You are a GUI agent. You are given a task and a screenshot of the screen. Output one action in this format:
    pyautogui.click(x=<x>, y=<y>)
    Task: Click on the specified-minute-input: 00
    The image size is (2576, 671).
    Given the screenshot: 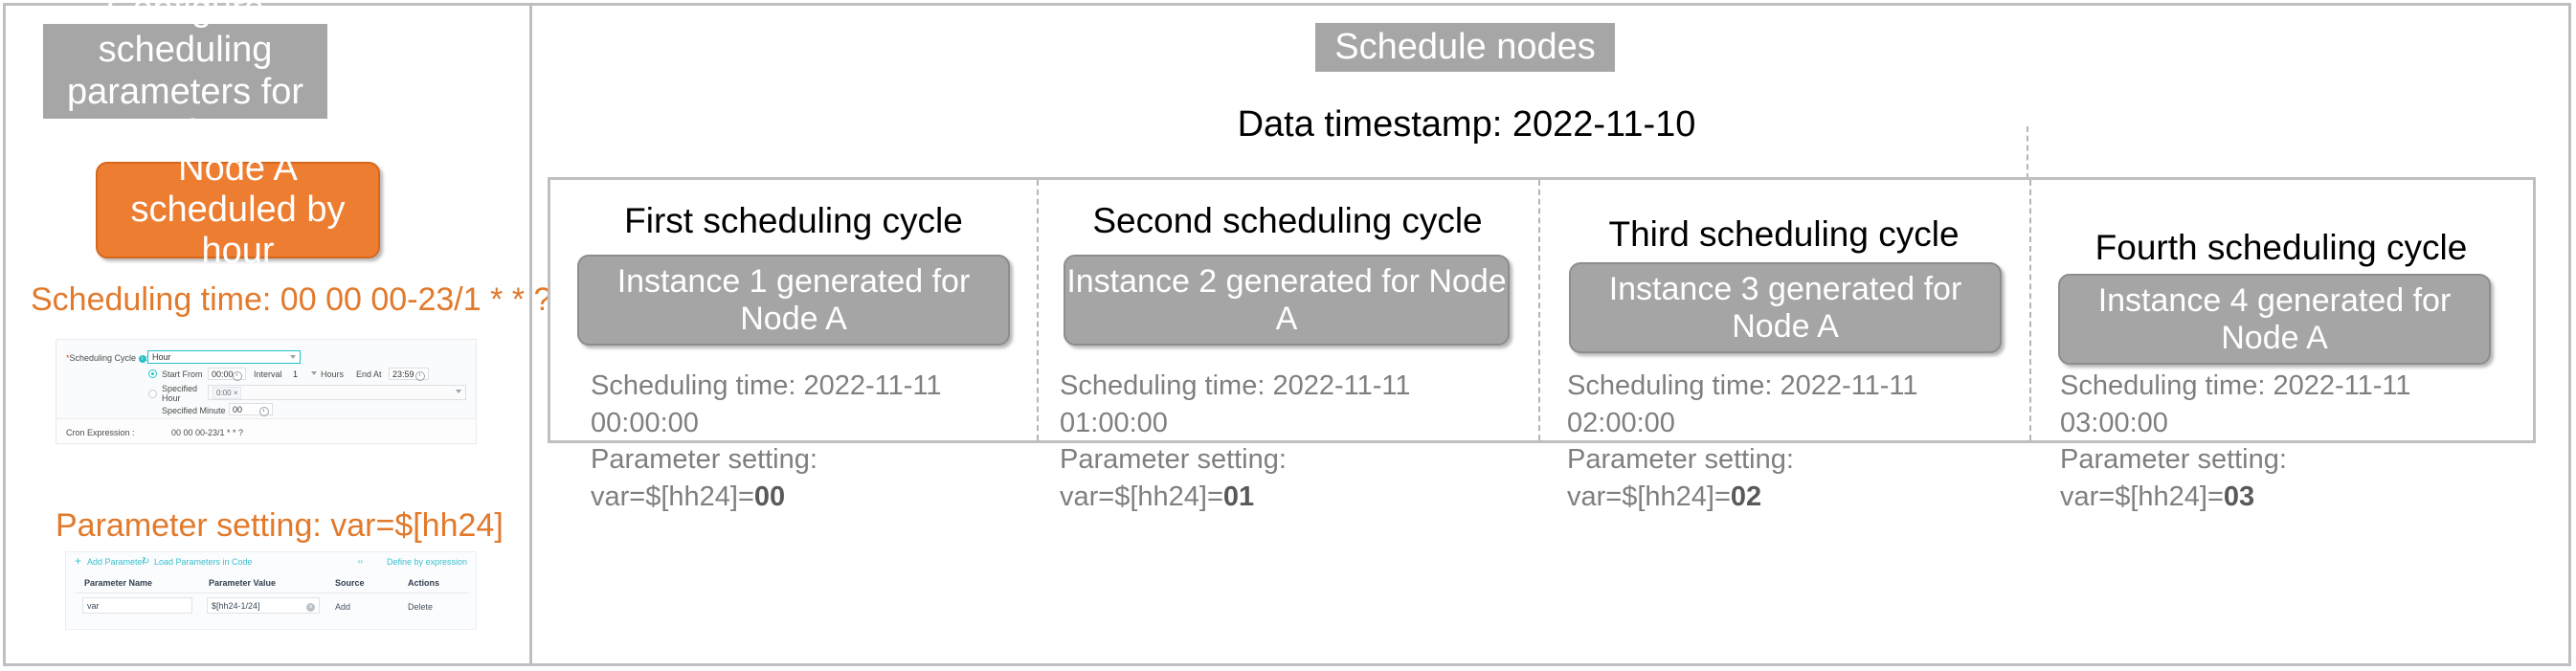 What is the action you would take?
    pyautogui.click(x=251, y=409)
    